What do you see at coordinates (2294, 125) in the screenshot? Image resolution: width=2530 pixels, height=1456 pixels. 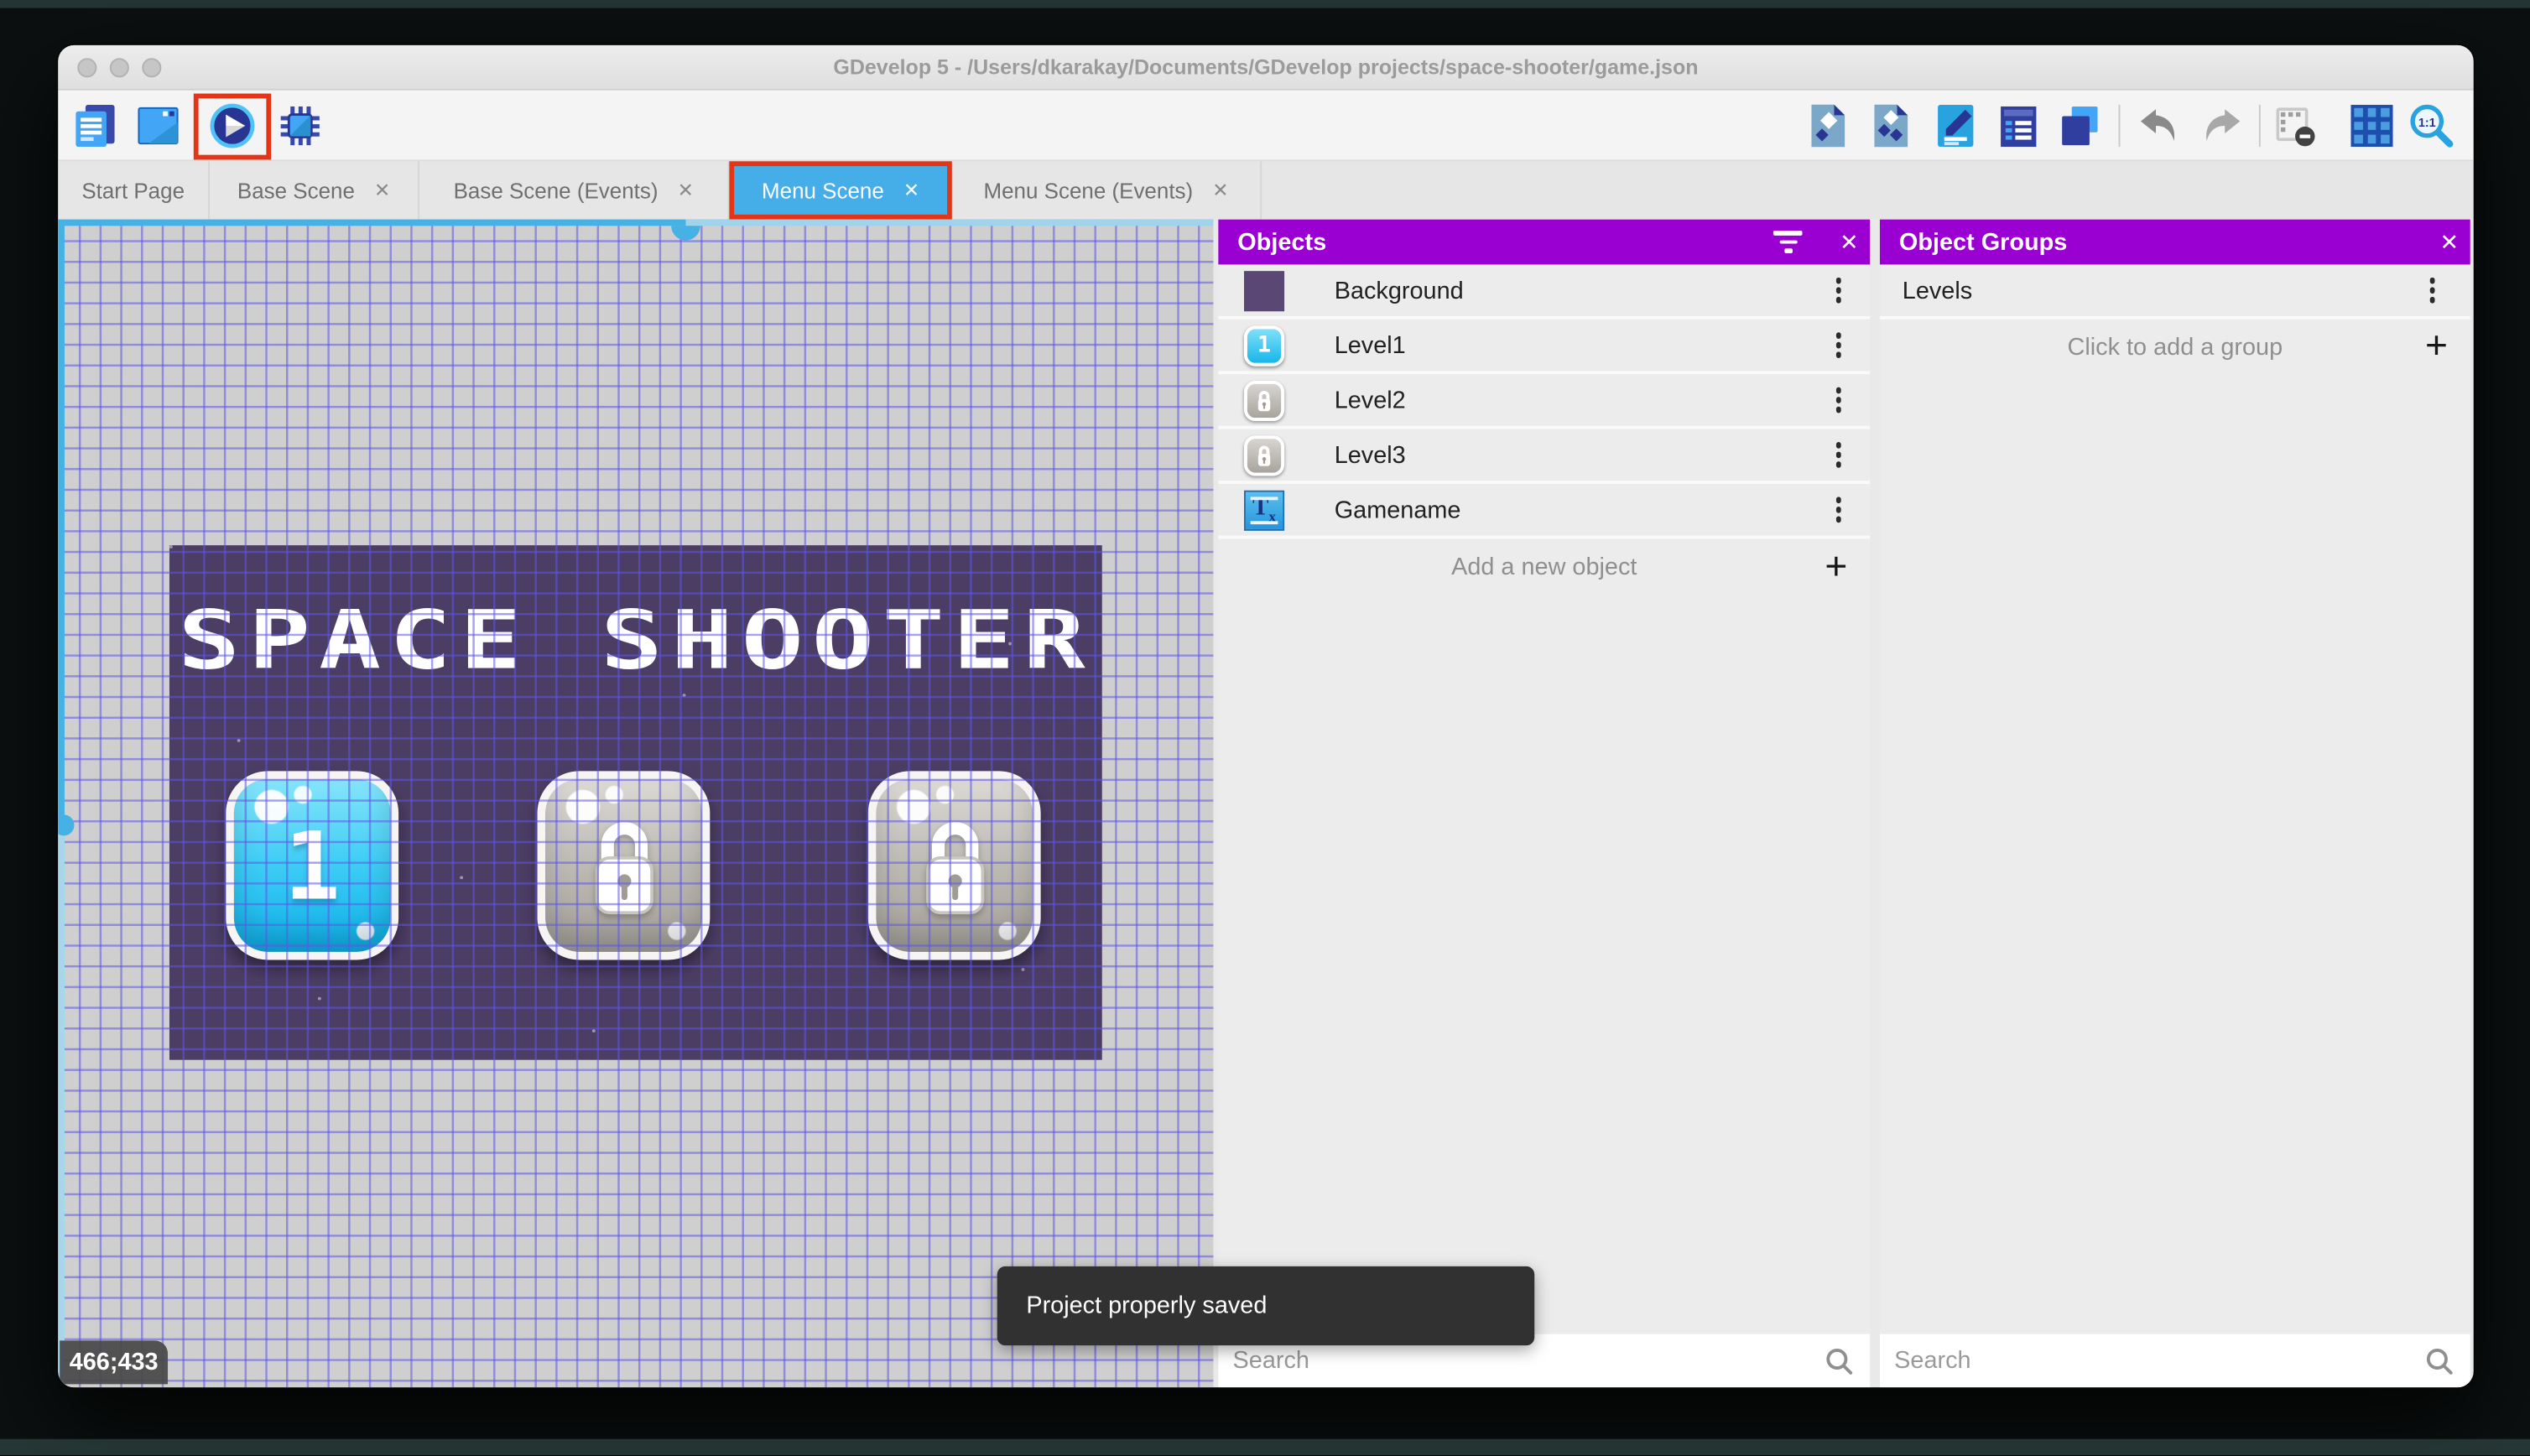 I see `mask-icon` at bounding box center [2294, 125].